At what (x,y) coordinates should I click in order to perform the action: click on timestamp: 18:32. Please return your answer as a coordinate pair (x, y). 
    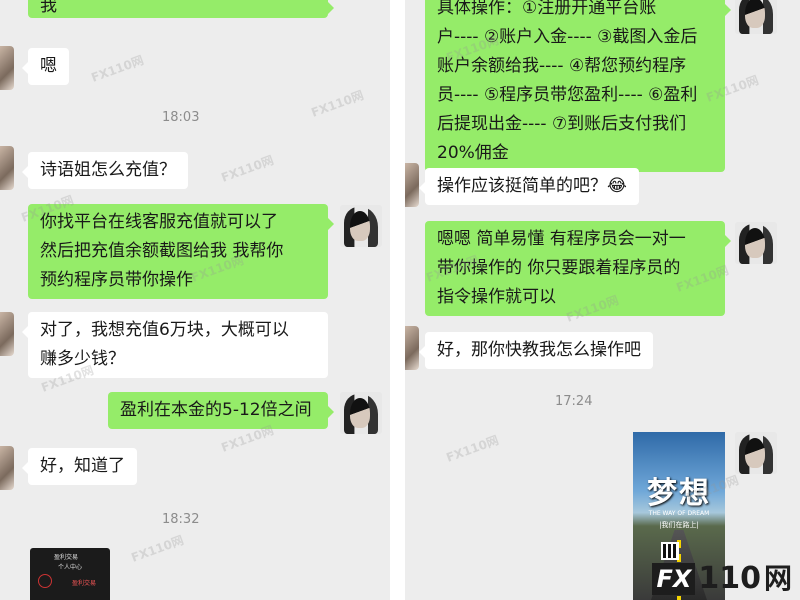
    Looking at the image, I should click on (181, 519).